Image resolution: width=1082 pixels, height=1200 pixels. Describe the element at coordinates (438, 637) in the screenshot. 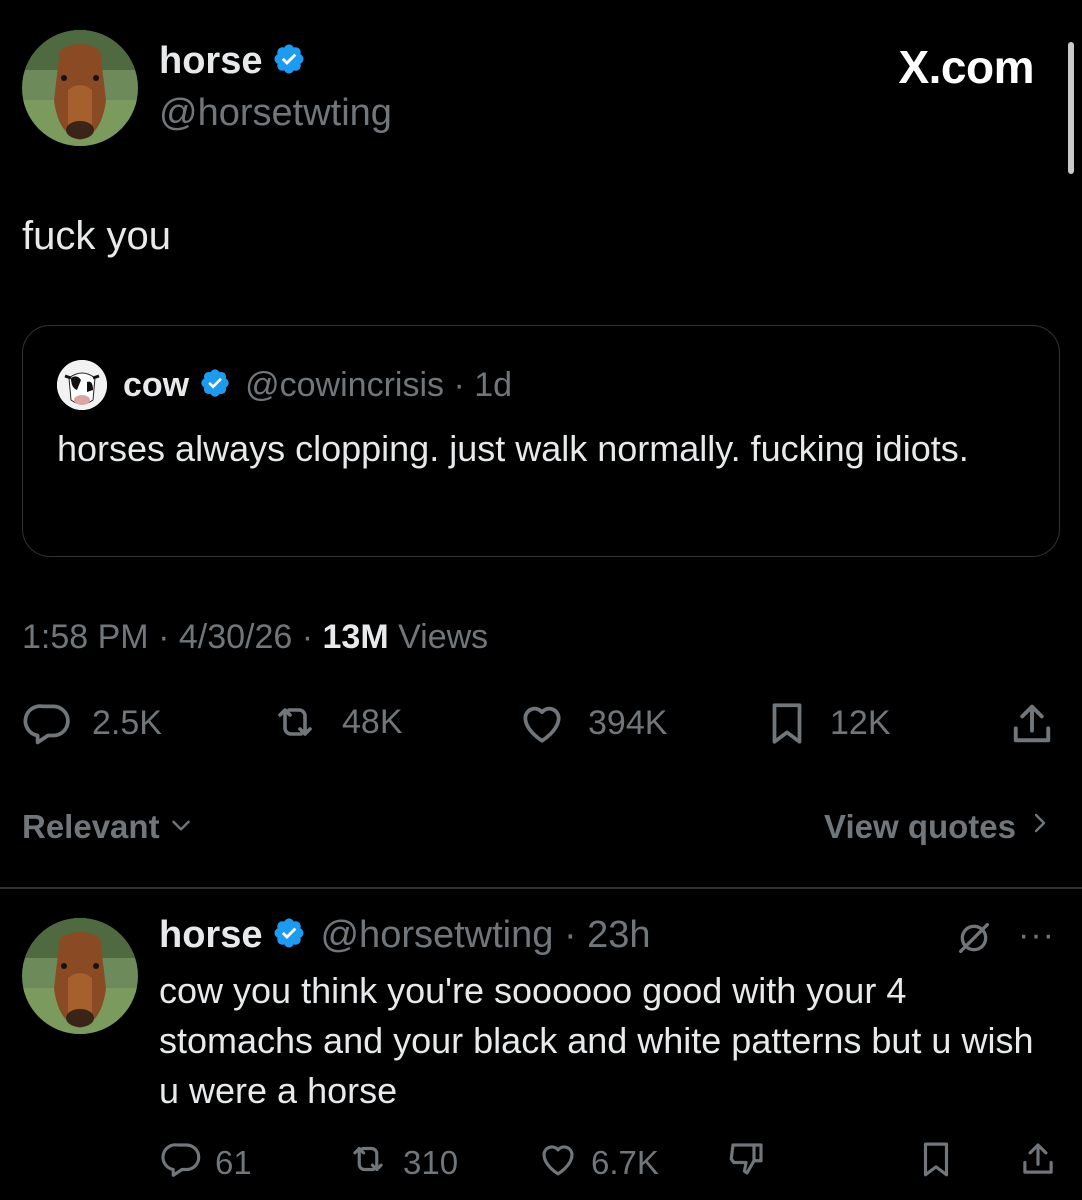

I see `views-label: Views` at that location.